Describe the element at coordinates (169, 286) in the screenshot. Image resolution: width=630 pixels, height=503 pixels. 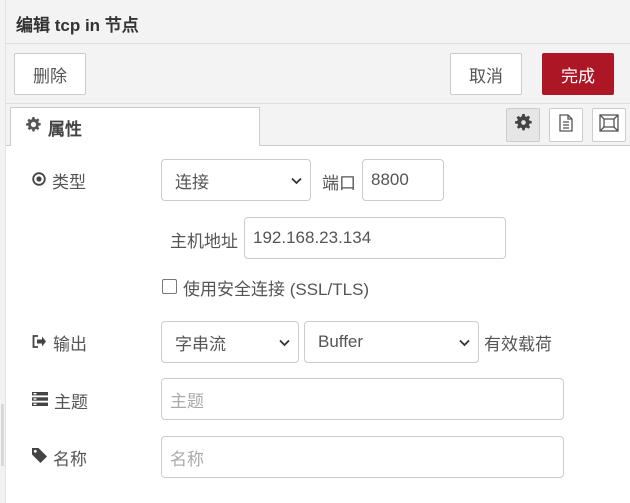
I see `tls-checkbox` at that location.